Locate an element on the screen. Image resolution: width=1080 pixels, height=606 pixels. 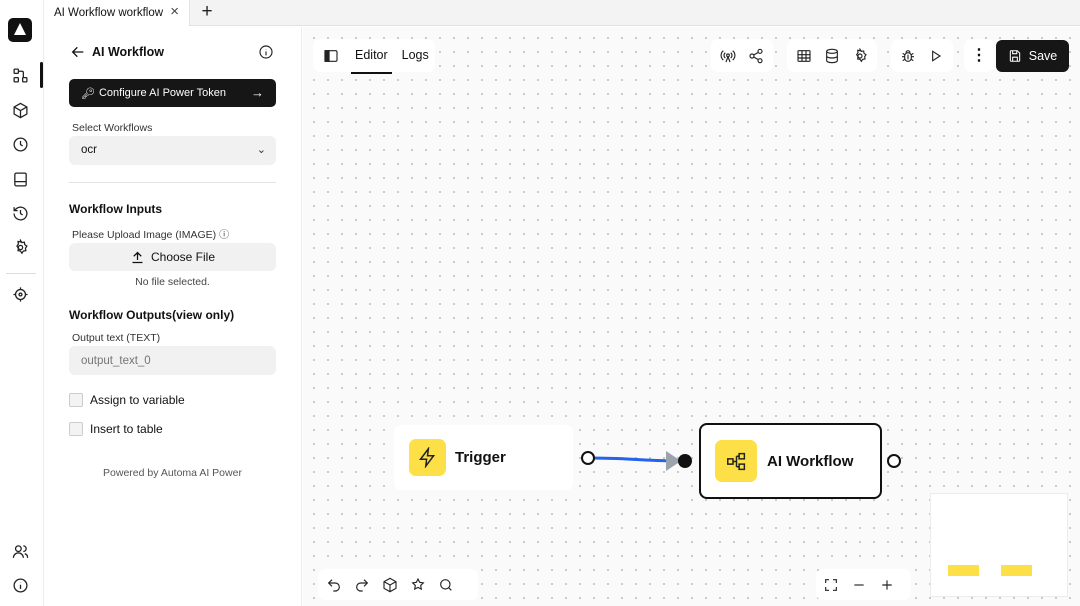
zoom-toolbar is located at coordinates (863, 584).